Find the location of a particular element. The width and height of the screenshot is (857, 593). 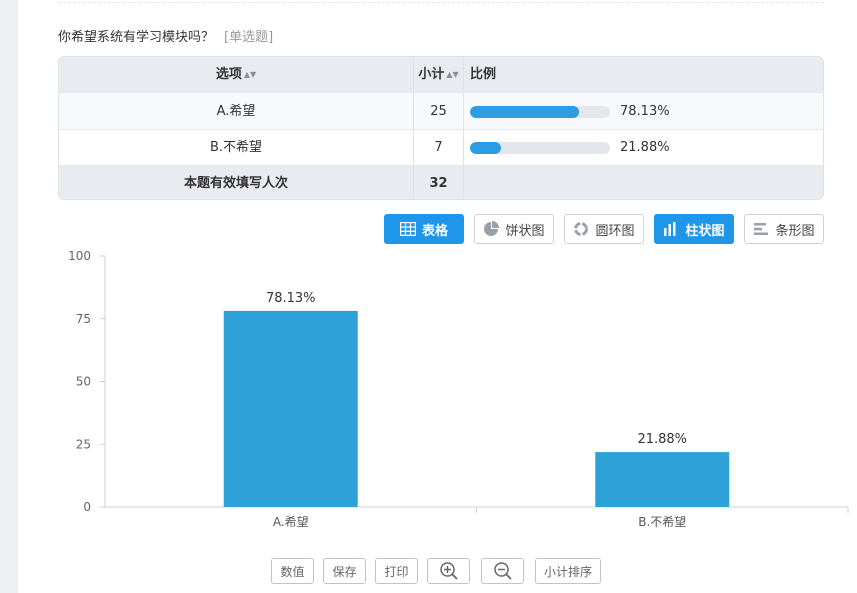

ratio-text: 78.13% is located at coordinates (645, 111).